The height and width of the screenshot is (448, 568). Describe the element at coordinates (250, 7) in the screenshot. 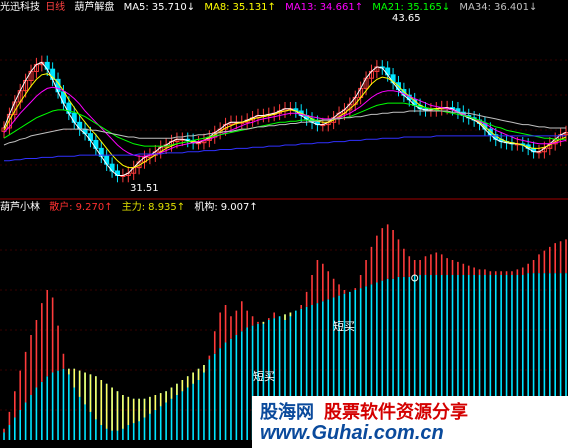

I see `ma8-value: 35.131` at that location.